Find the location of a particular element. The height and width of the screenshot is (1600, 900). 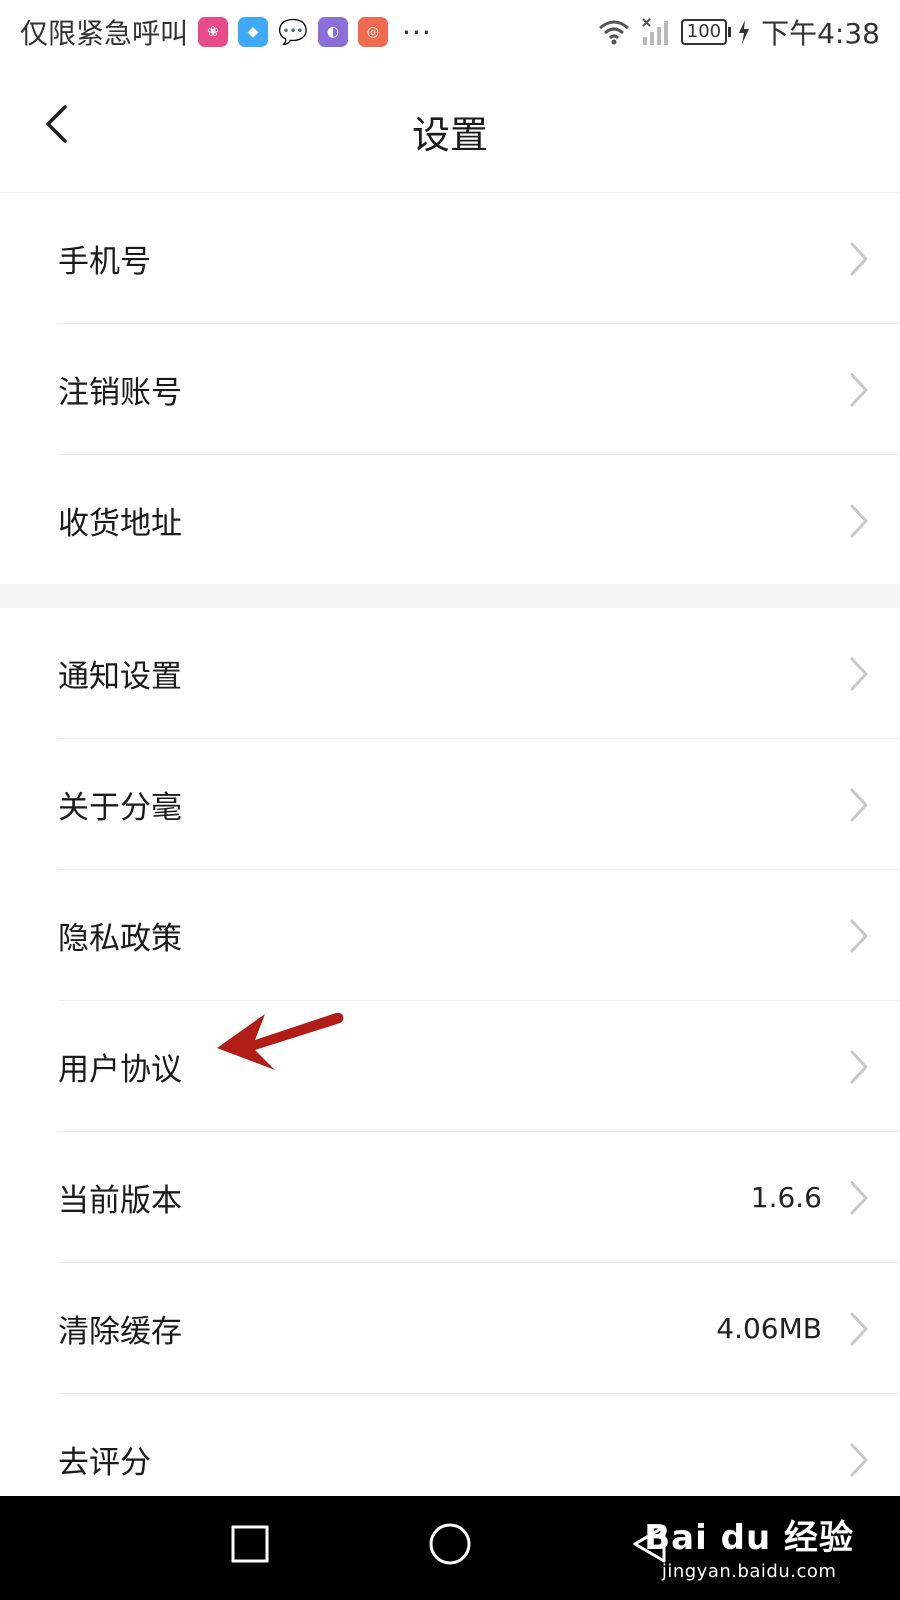

wifi-icon is located at coordinates (613, 32).